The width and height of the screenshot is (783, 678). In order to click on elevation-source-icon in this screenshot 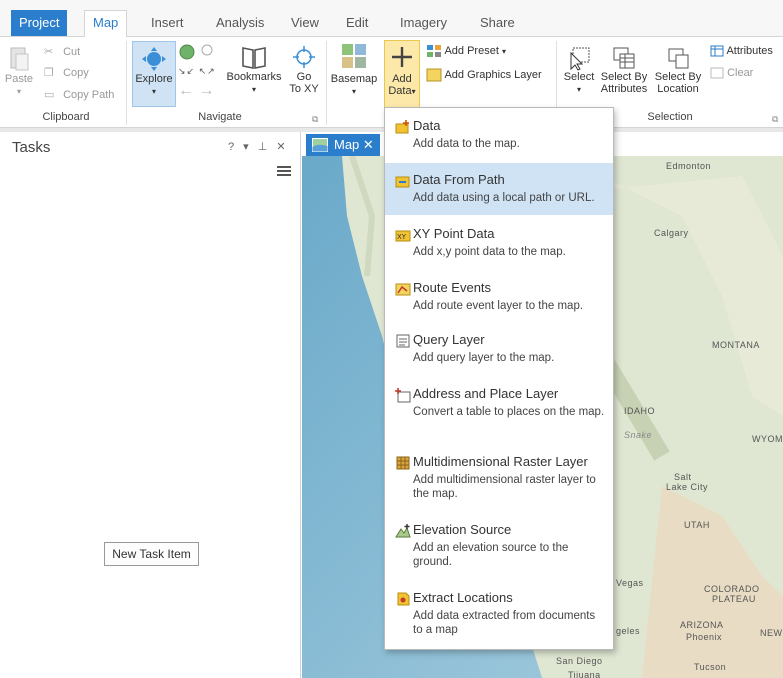, I will do `click(403, 531)`.